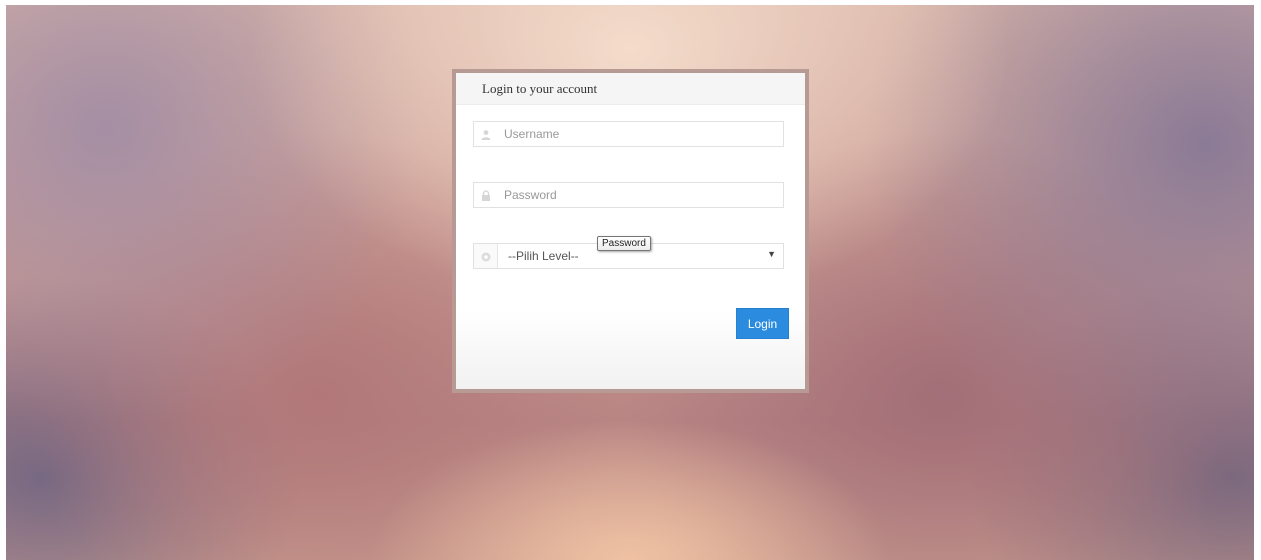  I want to click on login-button: Login, so click(762, 323).